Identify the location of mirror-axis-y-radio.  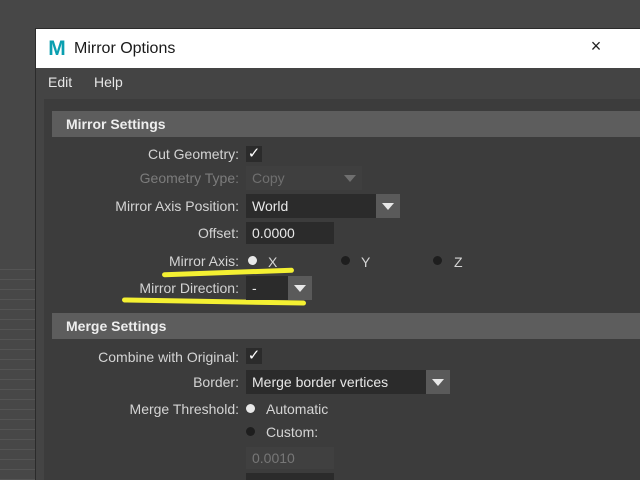
(345, 260).